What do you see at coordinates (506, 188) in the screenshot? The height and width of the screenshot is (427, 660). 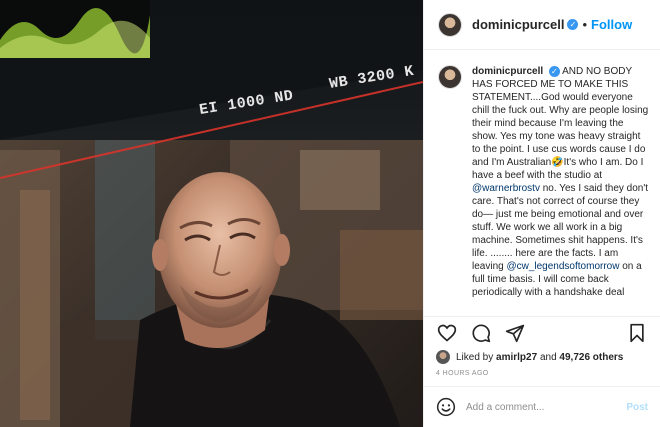 I see `mention-link: @warnerbrostv` at bounding box center [506, 188].